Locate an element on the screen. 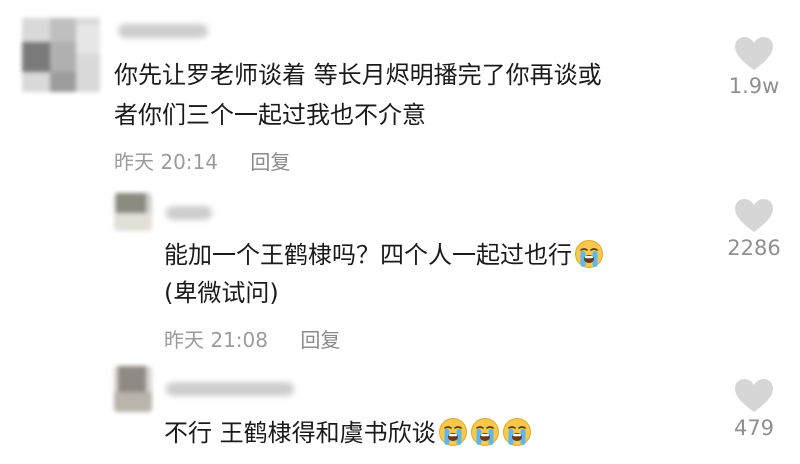 This screenshot has height=464, width=800. comment-text-line: 能加一个王鹤棣吗？四个人一起过也行 is located at coordinates (384, 255).